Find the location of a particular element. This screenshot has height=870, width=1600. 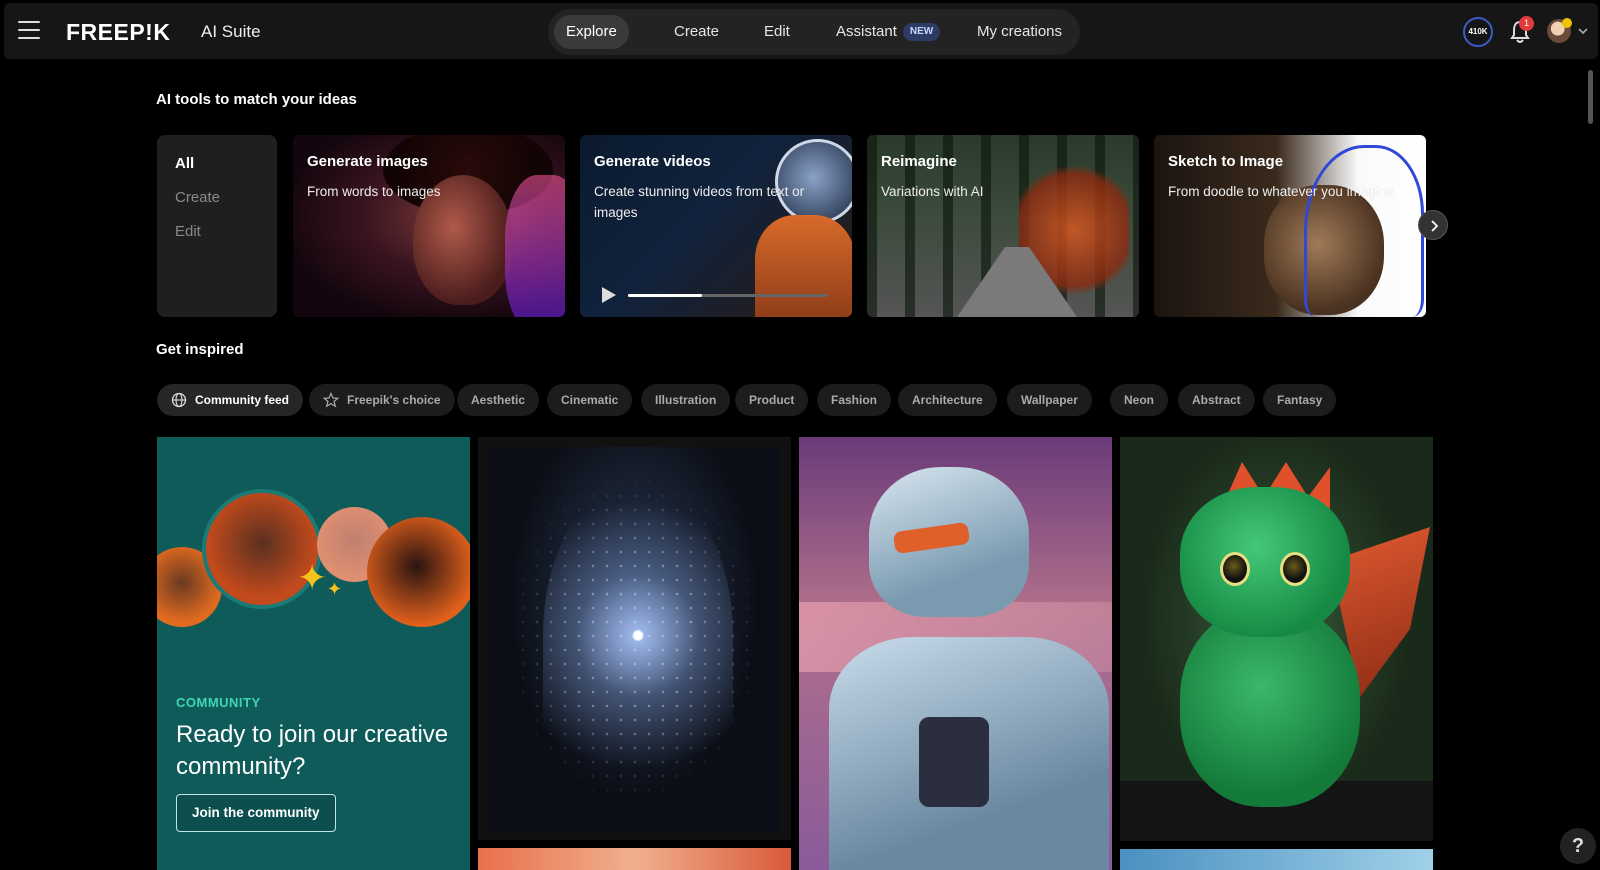

new-badge: NEW is located at coordinates (921, 32).